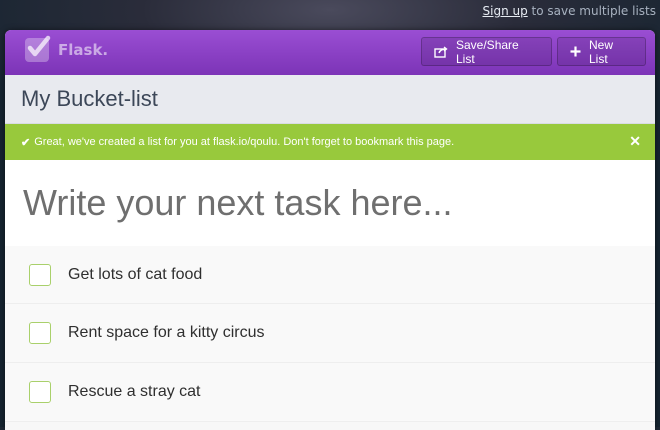  What do you see at coordinates (635, 141) in the screenshot?
I see `close-icon: ✕` at bounding box center [635, 141].